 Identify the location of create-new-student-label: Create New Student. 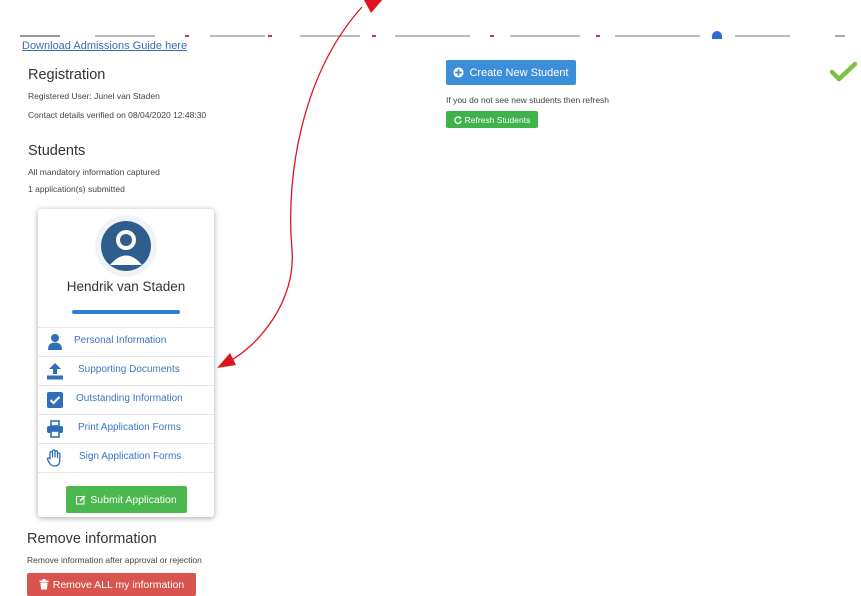
(519, 72).